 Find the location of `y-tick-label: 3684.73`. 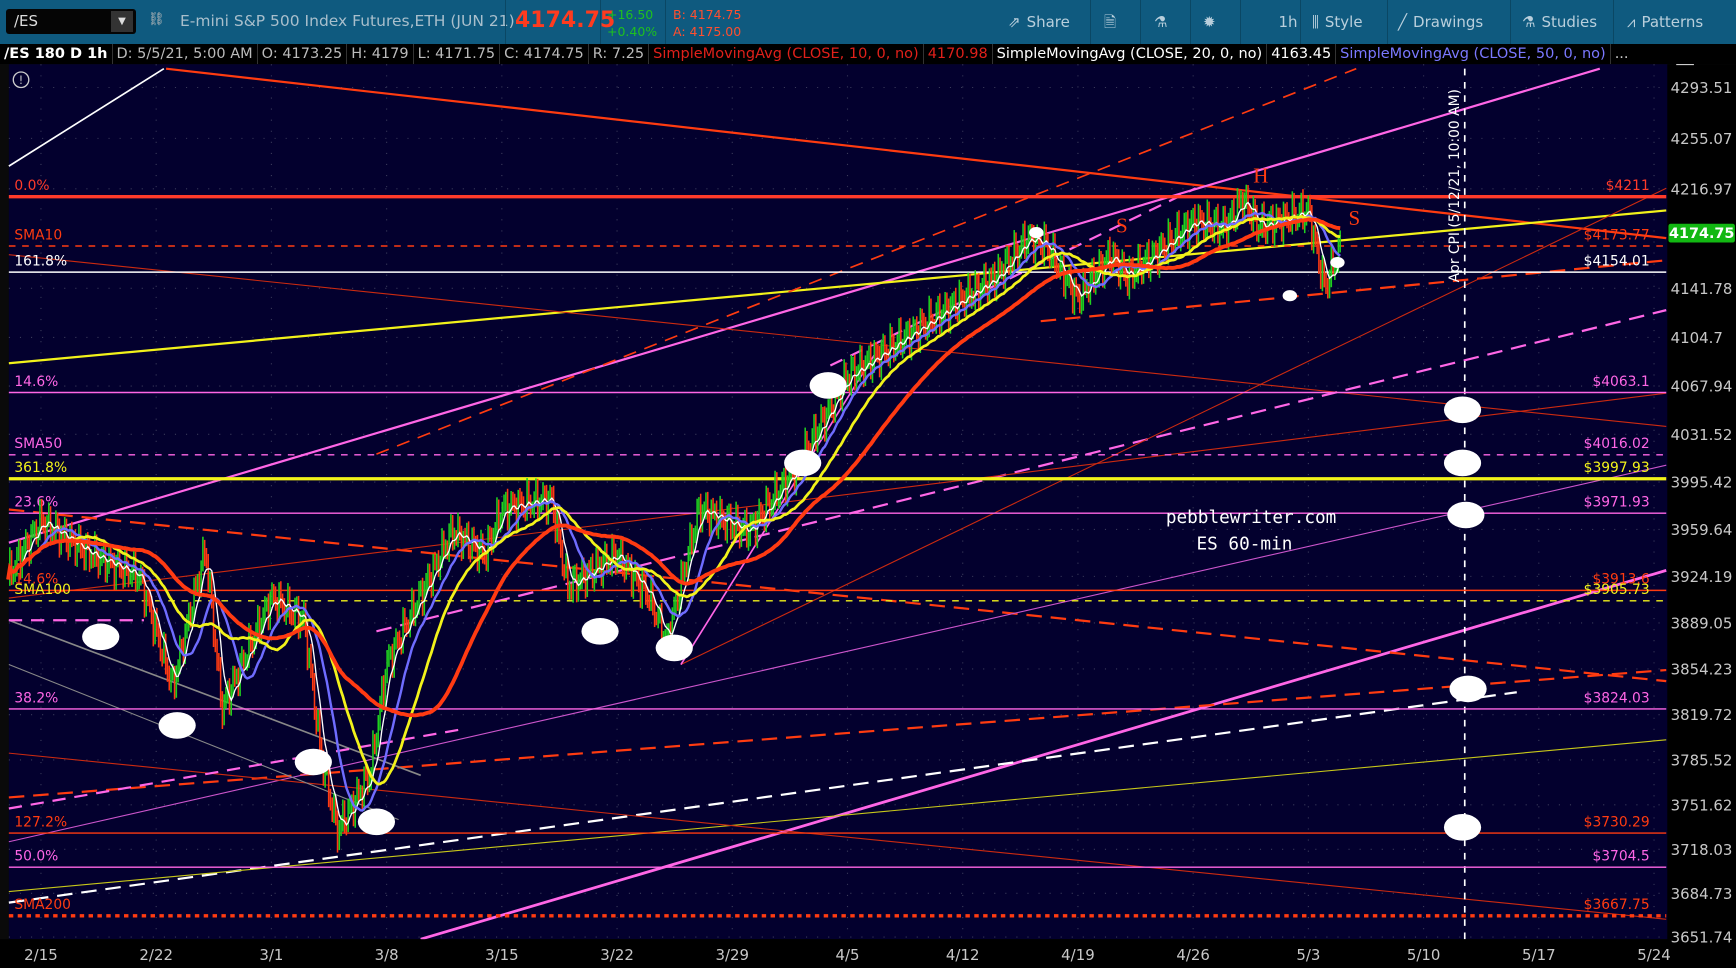

y-tick-label: 3684.73 is located at coordinates (1702, 894).